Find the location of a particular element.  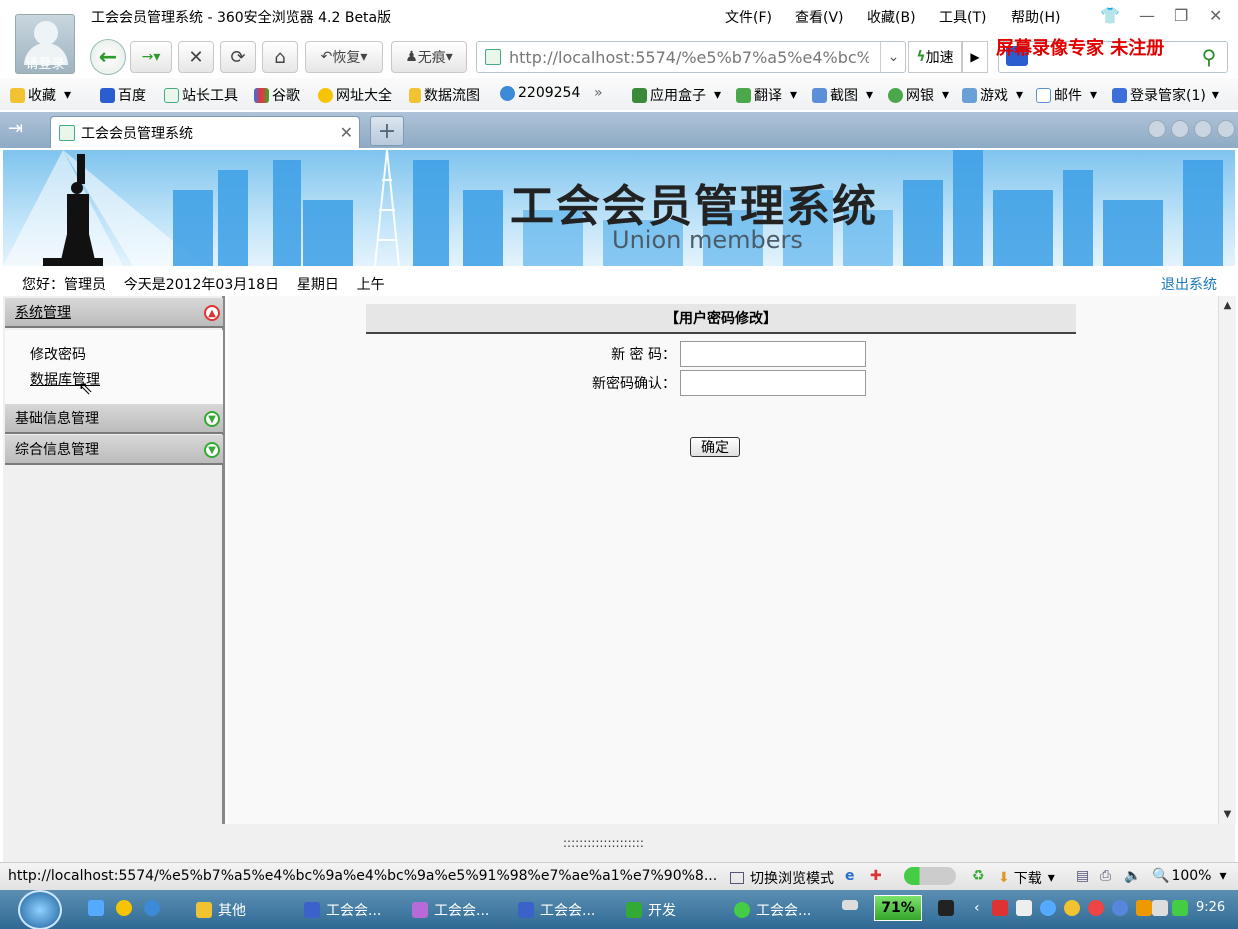

stop-button: ✕ is located at coordinates (196, 57).